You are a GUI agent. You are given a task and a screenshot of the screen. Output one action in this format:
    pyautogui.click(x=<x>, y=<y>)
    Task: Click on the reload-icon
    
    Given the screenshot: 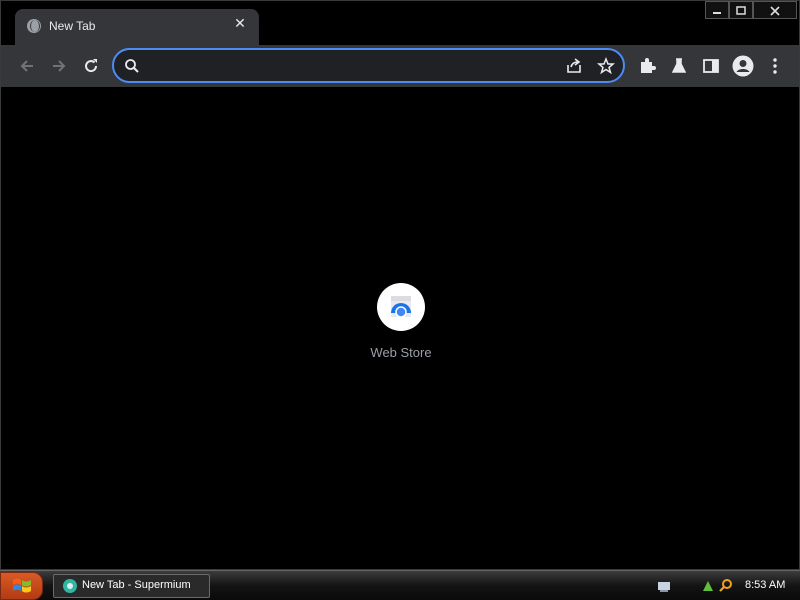 What is the action you would take?
    pyautogui.click(x=91, y=66)
    